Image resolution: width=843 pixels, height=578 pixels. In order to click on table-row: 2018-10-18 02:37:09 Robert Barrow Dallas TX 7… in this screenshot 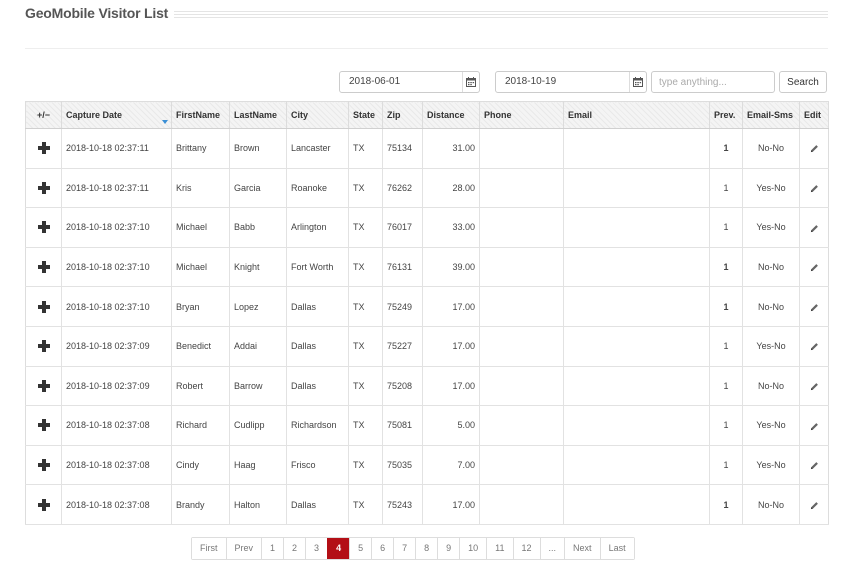, I will do `click(427, 386)`.